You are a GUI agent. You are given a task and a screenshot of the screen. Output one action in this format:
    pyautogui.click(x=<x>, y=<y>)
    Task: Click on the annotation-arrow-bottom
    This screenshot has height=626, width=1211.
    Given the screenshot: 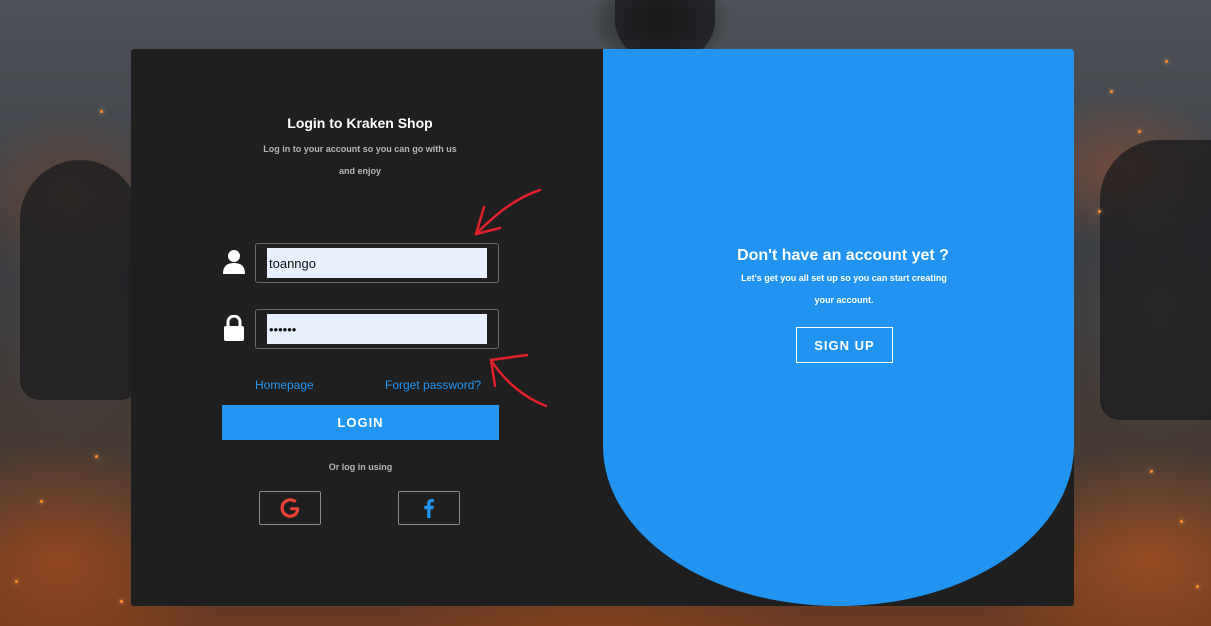 What is the action you would take?
    pyautogui.click(x=518, y=383)
    